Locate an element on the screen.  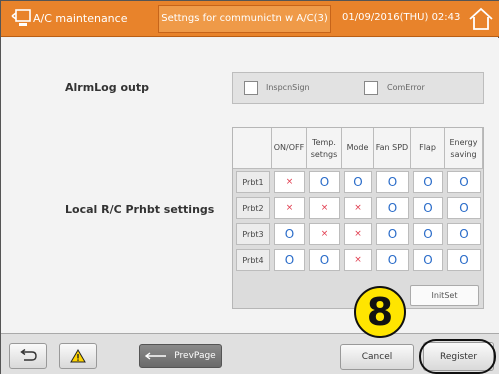
inspection-sign-checkbox is located at coordinates (251, 88).